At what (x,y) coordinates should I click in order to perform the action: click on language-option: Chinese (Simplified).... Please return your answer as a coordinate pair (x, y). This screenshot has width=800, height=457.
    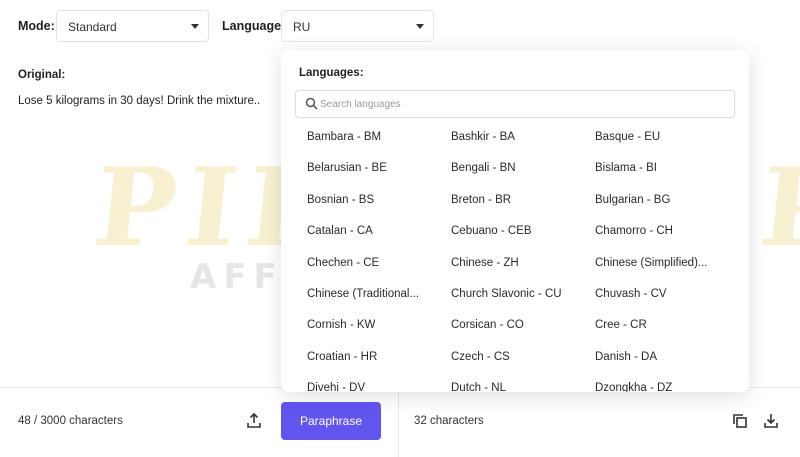
    Looking at the image, I should click on (651, 263).